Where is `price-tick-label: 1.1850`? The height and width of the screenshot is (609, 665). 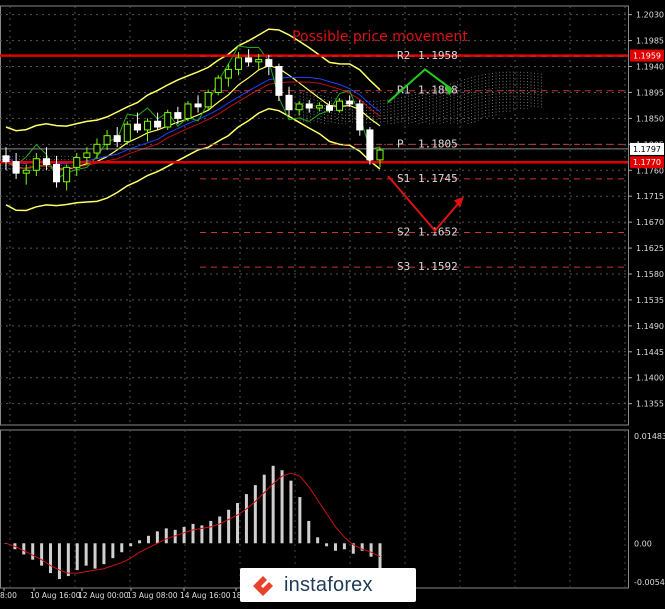
price-tick-label: 1.1850 is located at coordinates (650, 118).